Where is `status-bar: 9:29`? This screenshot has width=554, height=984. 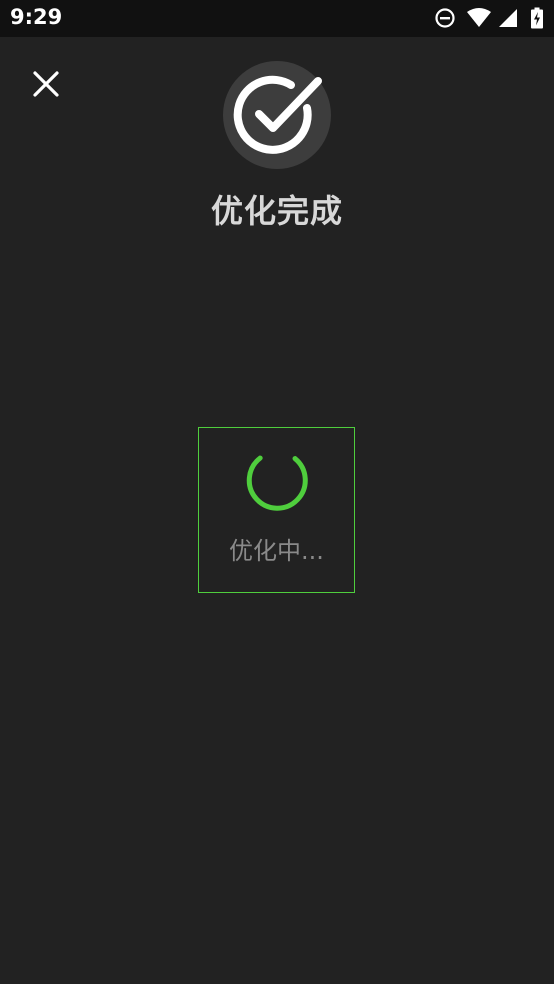 status-bar: 9:29 is located at coordinates (277, 18).